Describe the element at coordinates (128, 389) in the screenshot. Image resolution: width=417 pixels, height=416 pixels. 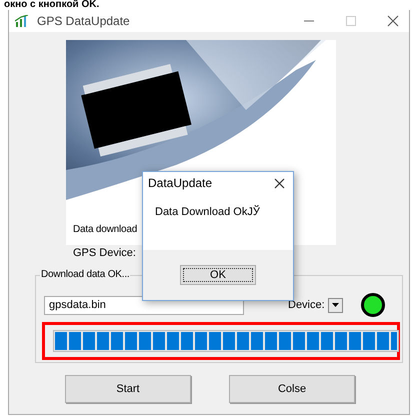
I see `action-button: Start` at that location.